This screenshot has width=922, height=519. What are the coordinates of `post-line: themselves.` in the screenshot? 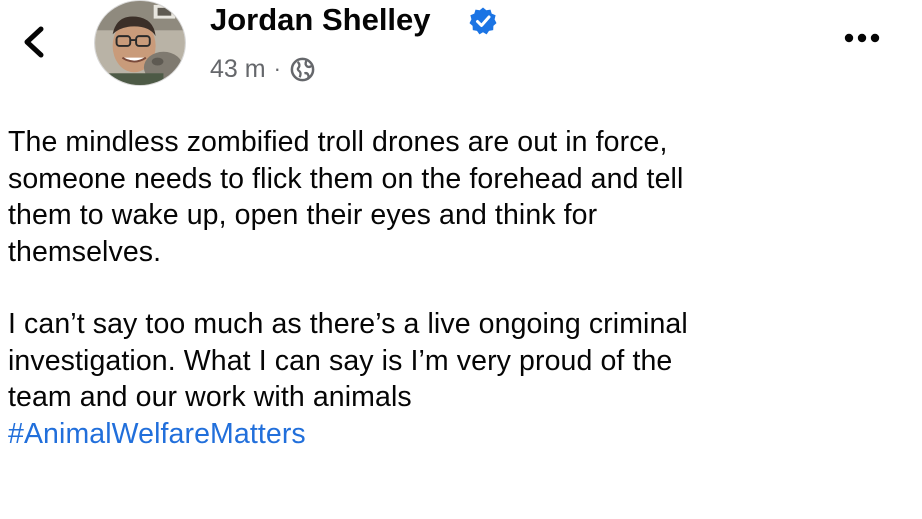 It's located at (85, 251).